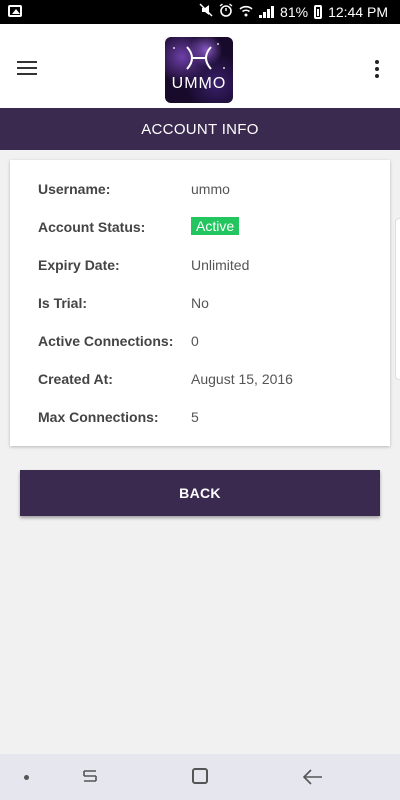 The image size is (400, 800). What do you see at coordinates (74, 189) in the screenshot?
I see `info-label: Username:` at bounding box center [74, 189].